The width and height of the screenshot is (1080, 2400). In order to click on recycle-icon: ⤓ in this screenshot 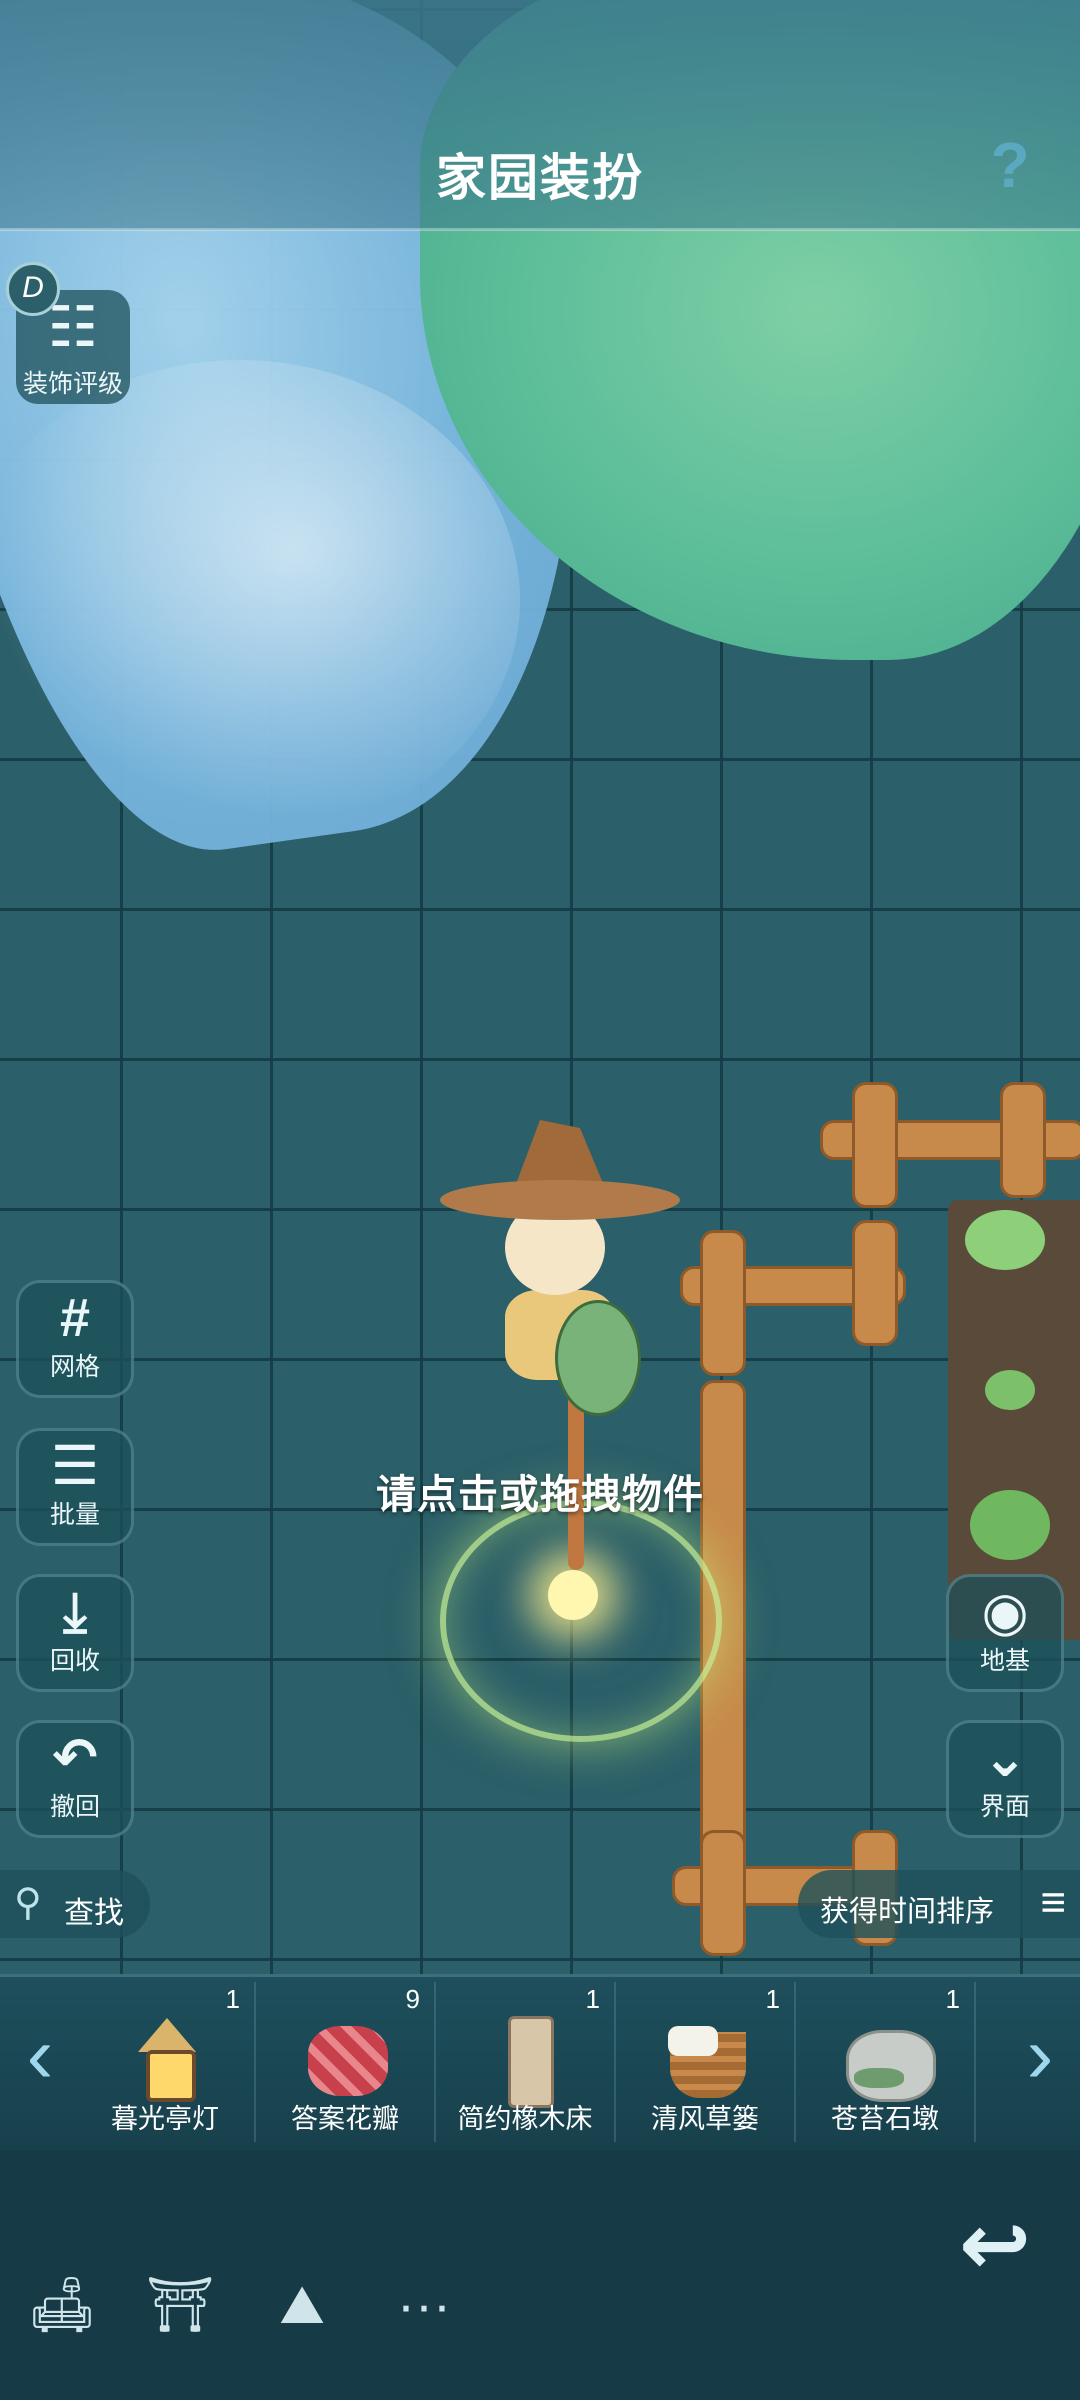, I will do `click(75, 1612)`.